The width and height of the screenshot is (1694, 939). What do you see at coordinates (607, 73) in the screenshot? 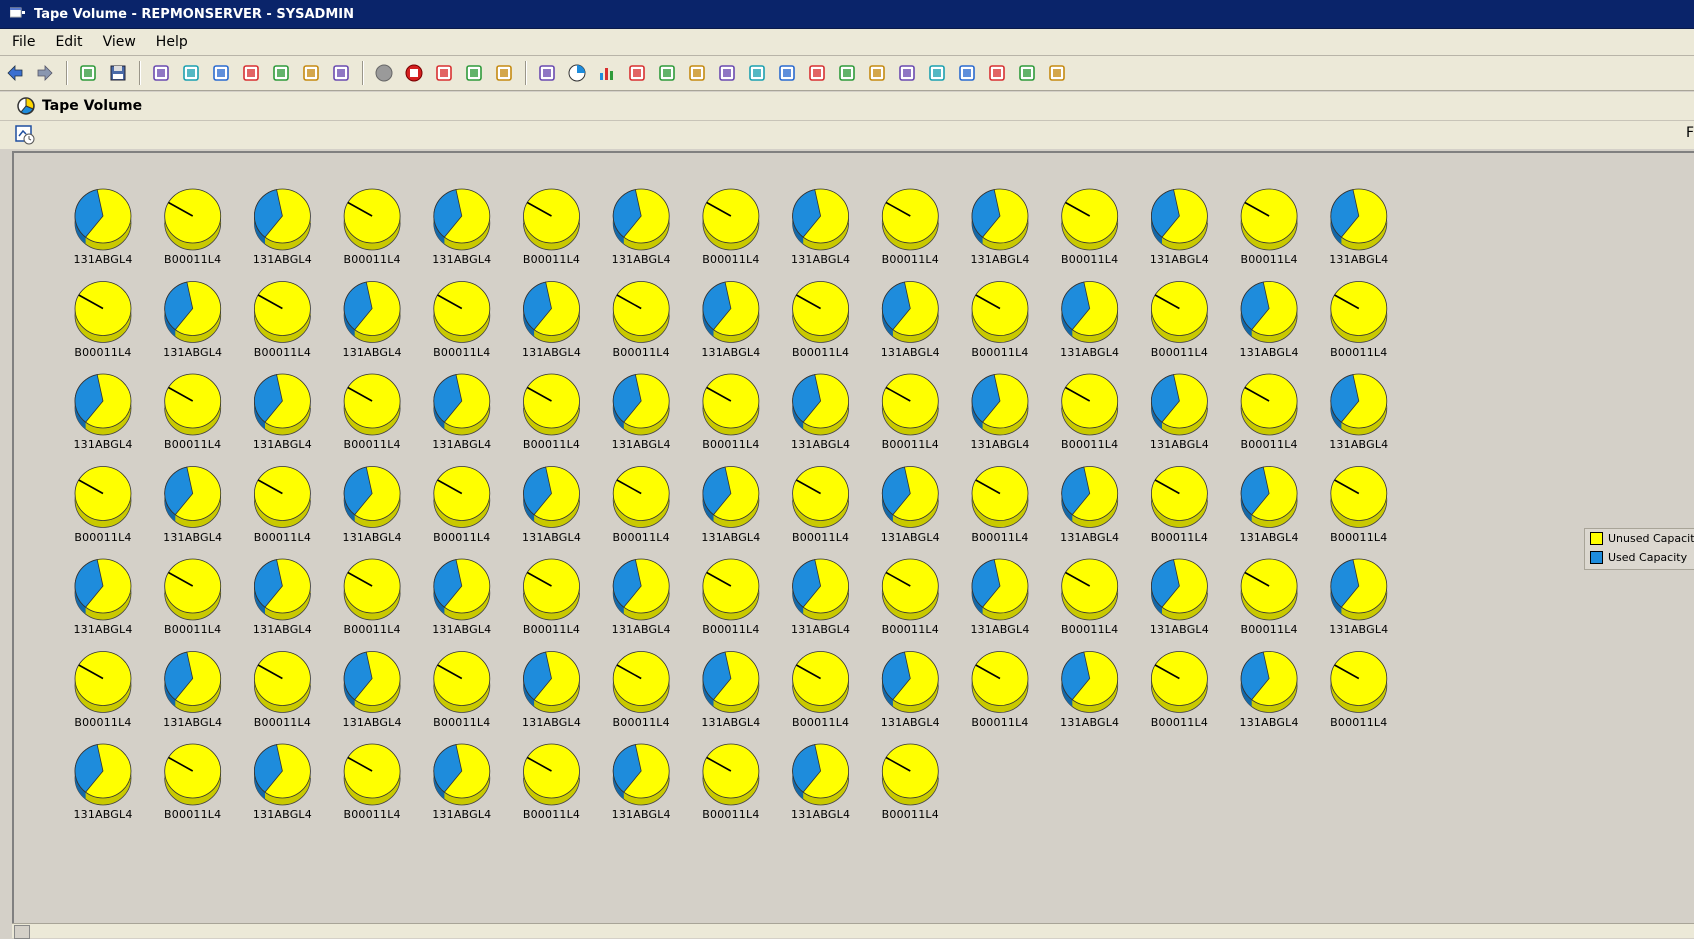
I see `bar-chart-button` at bounding box center [607, 73].